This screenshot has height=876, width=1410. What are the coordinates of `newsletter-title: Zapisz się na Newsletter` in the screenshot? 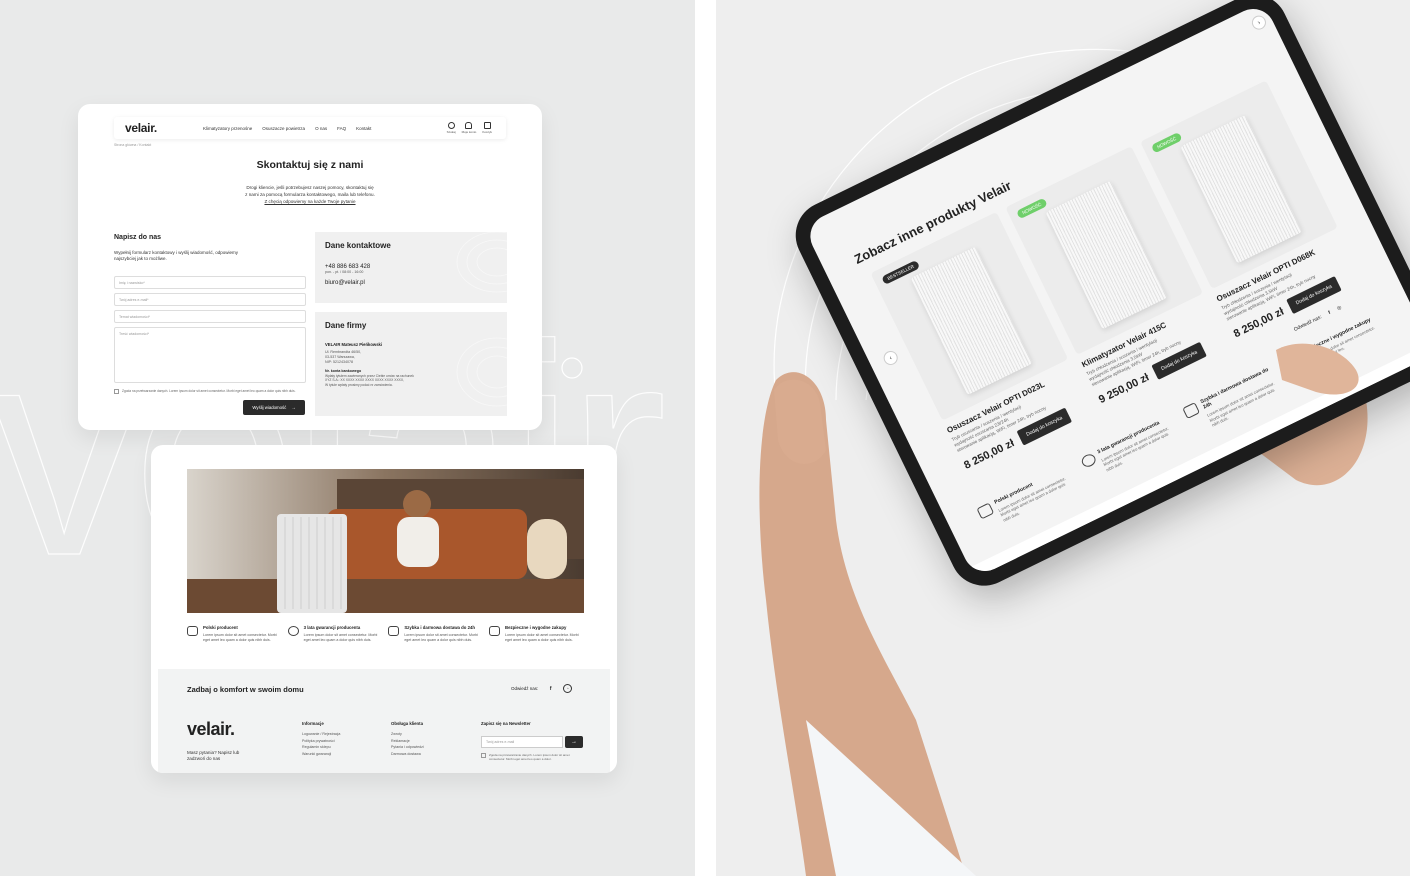 It's located at (506, 726).